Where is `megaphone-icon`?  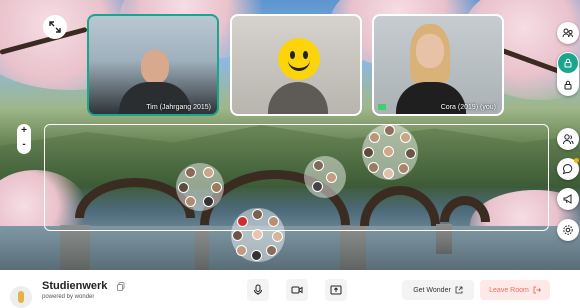
megaphone-icon is located at coordinates (567, 199).